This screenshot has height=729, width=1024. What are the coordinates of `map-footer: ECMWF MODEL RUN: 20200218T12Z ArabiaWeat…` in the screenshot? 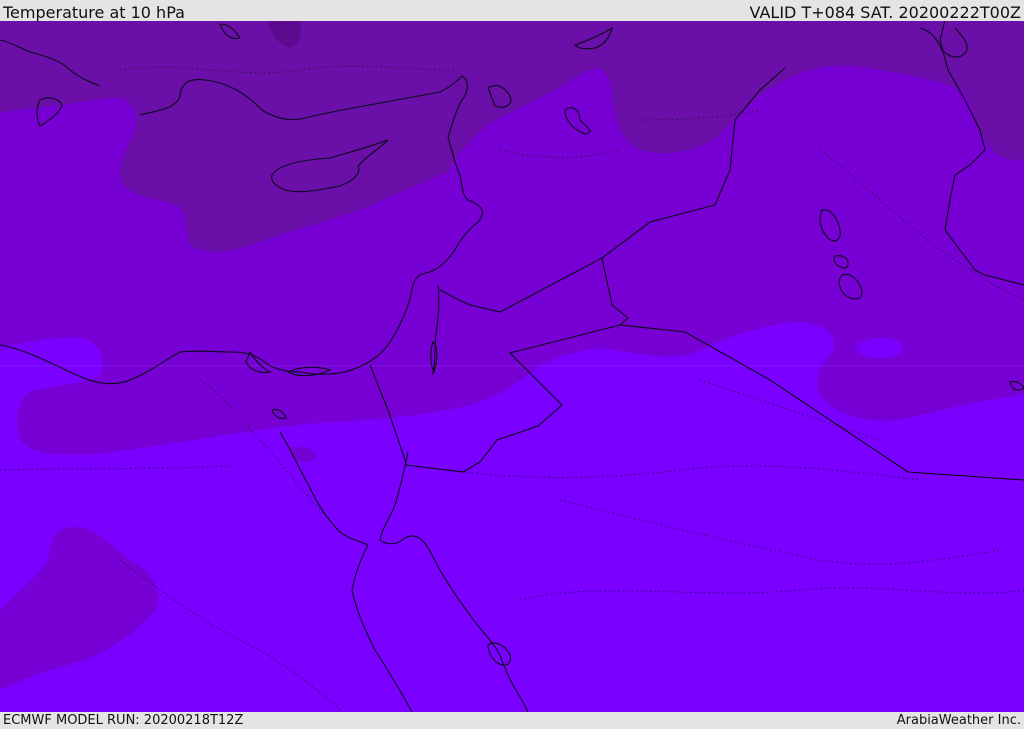 It's located at (512, 720).